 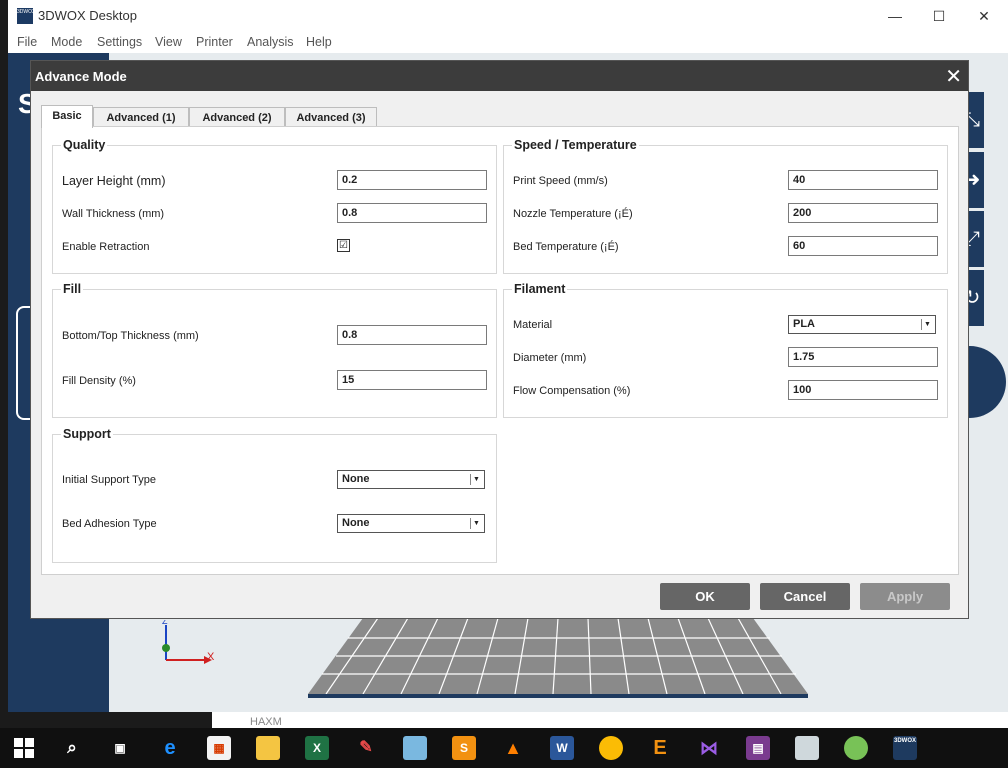 What do you see at coordinates (214, 42) in the screenshot?
I see `menu-printer: Printer` at bounding box center [214, 42].